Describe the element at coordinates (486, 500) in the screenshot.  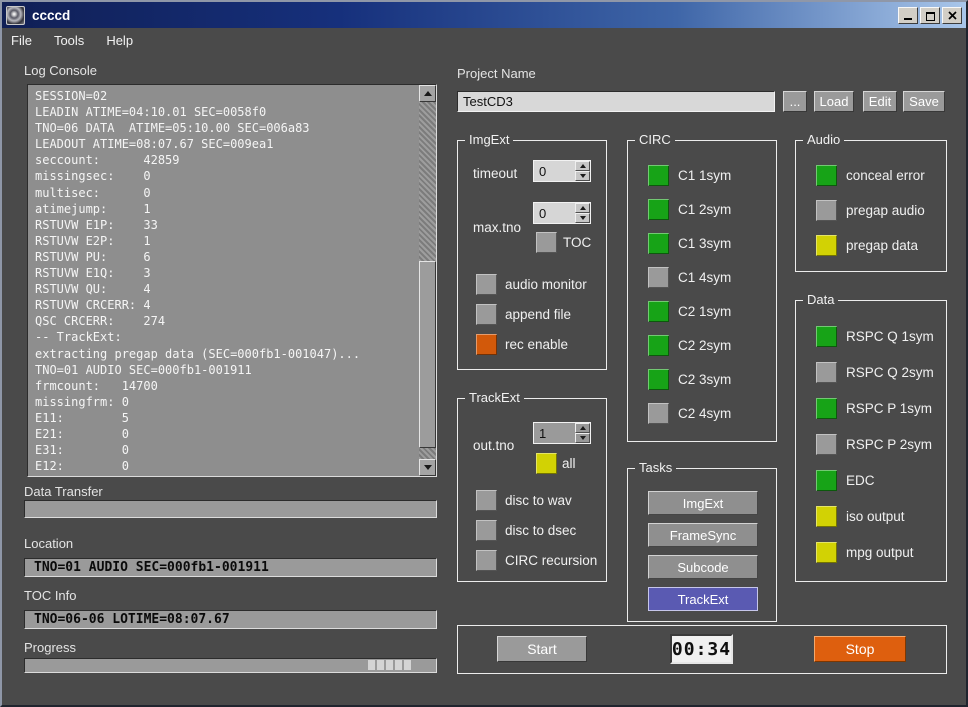
I see `disc-to-wav-checkbox` at that location.